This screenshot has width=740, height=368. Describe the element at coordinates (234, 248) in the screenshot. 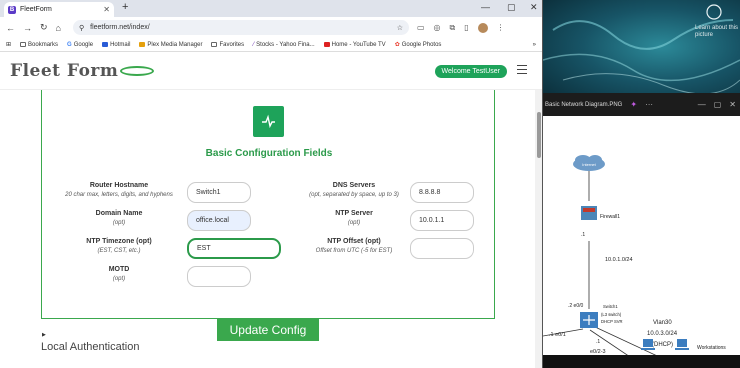

I see `timezone-input: EST` at that location.